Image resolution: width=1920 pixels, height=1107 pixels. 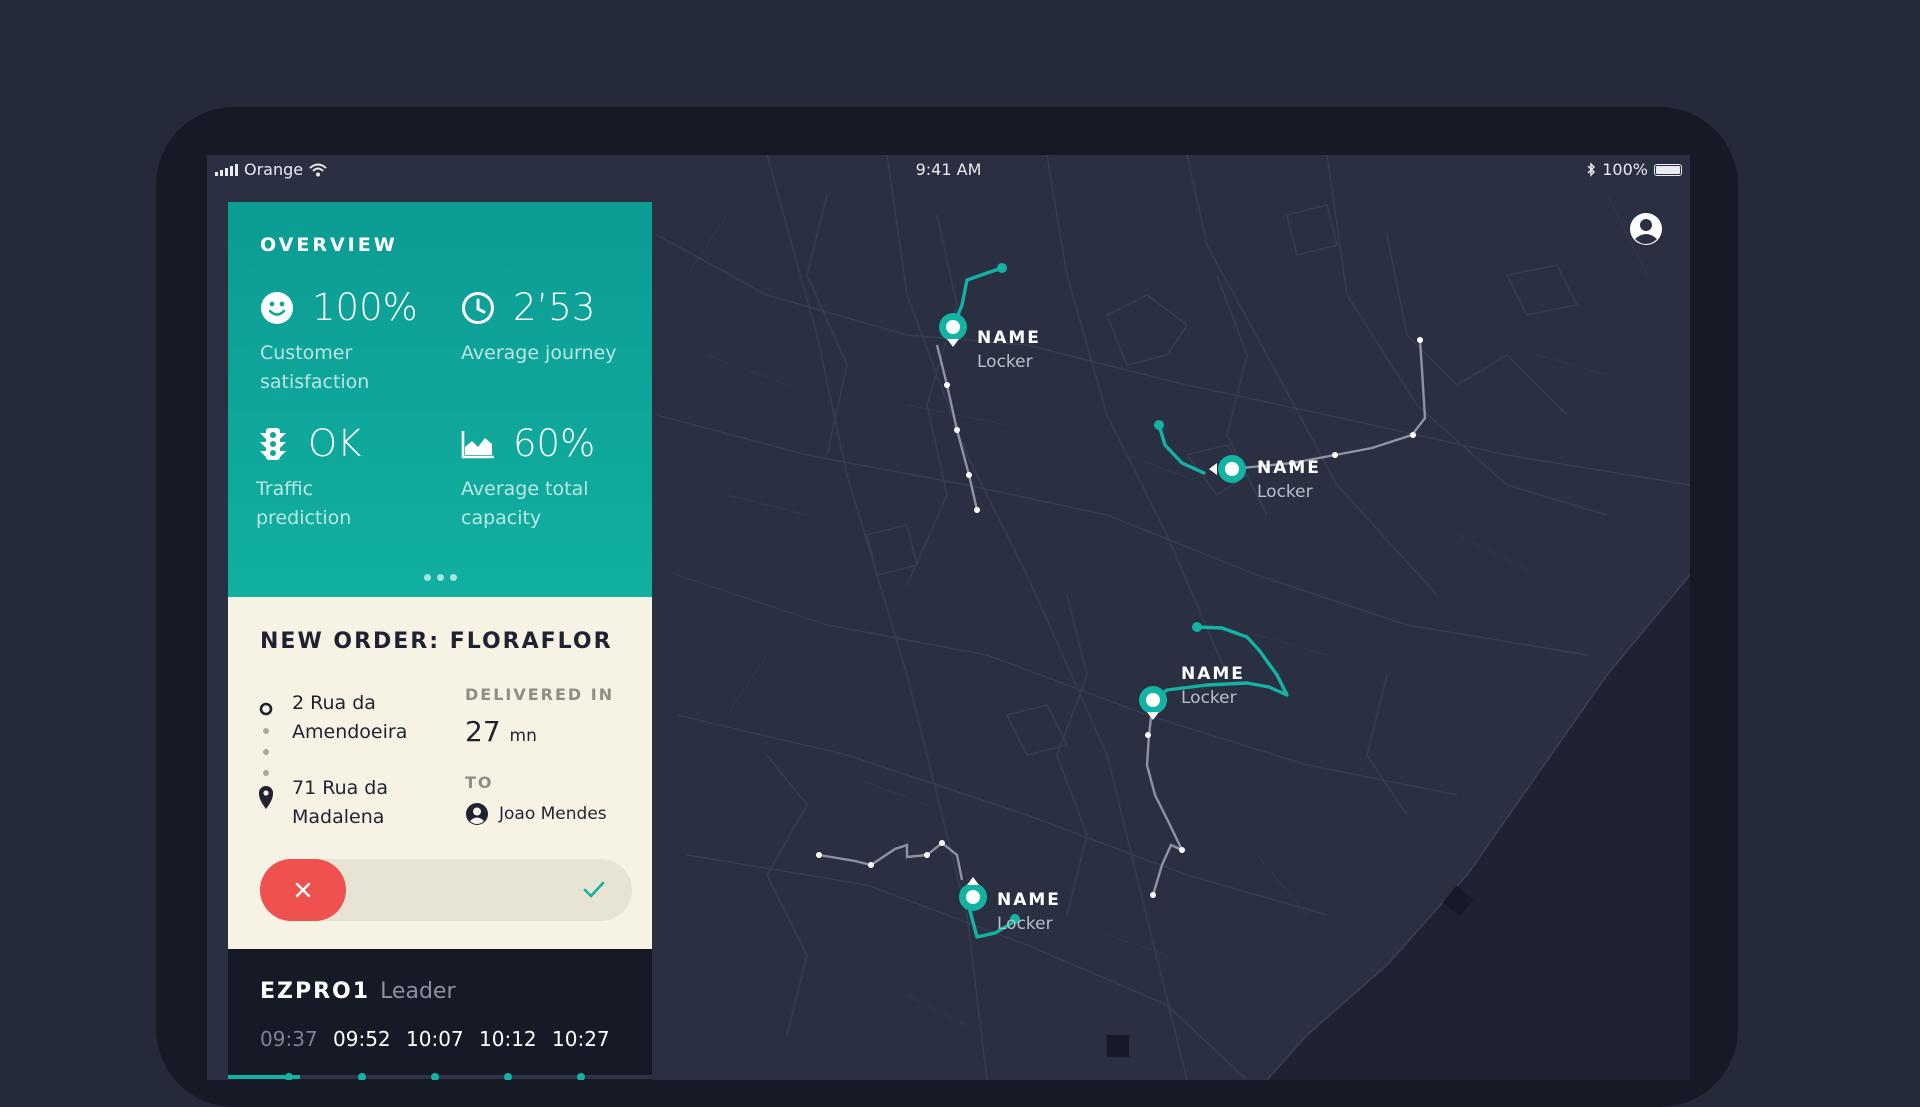 I want to click on reject-button, so click(x=303, y=890).